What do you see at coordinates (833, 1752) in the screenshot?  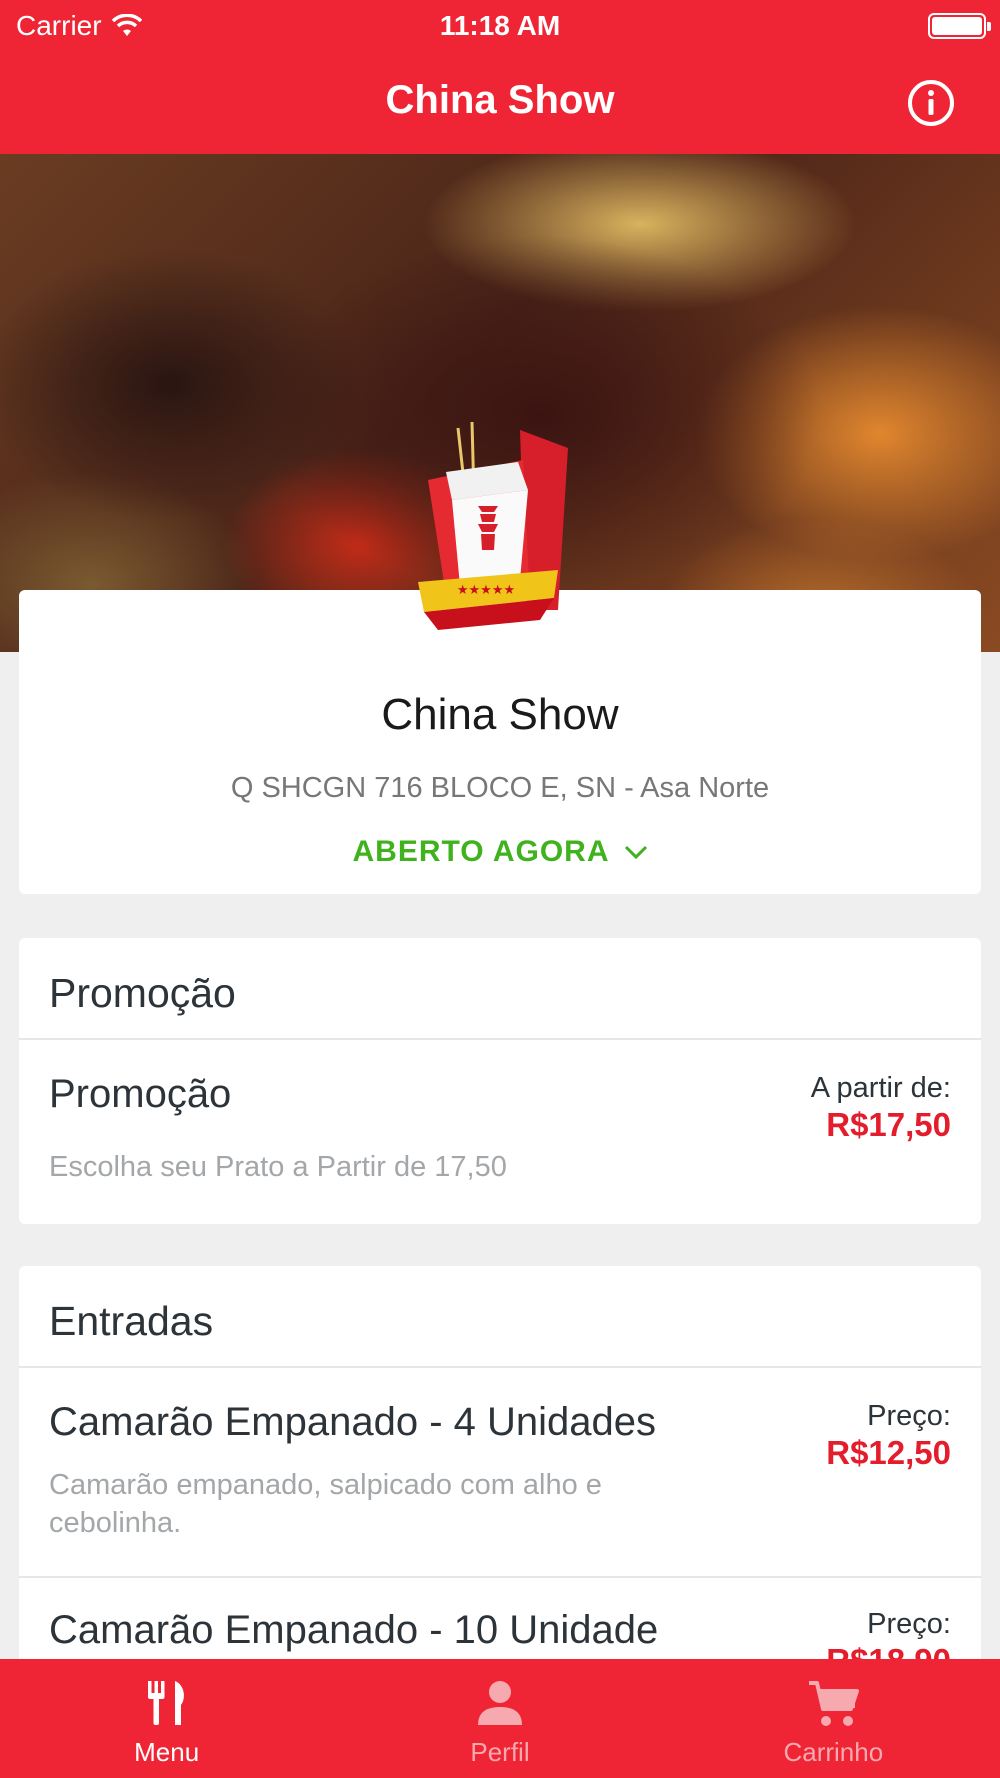 I see `tab-label: Carrinho` at bounding box center [833, 1752].